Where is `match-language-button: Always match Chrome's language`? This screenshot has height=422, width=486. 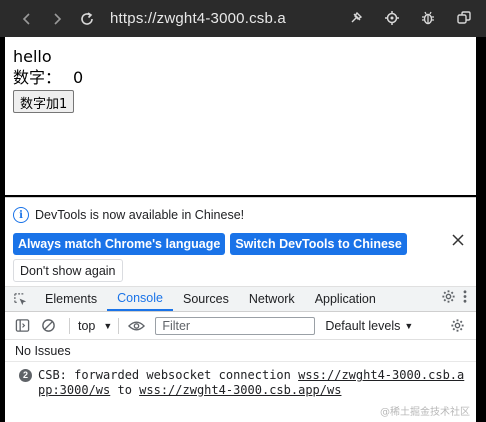 match-language-button: Always match Chrome's language is located at coordinates (119, 244).